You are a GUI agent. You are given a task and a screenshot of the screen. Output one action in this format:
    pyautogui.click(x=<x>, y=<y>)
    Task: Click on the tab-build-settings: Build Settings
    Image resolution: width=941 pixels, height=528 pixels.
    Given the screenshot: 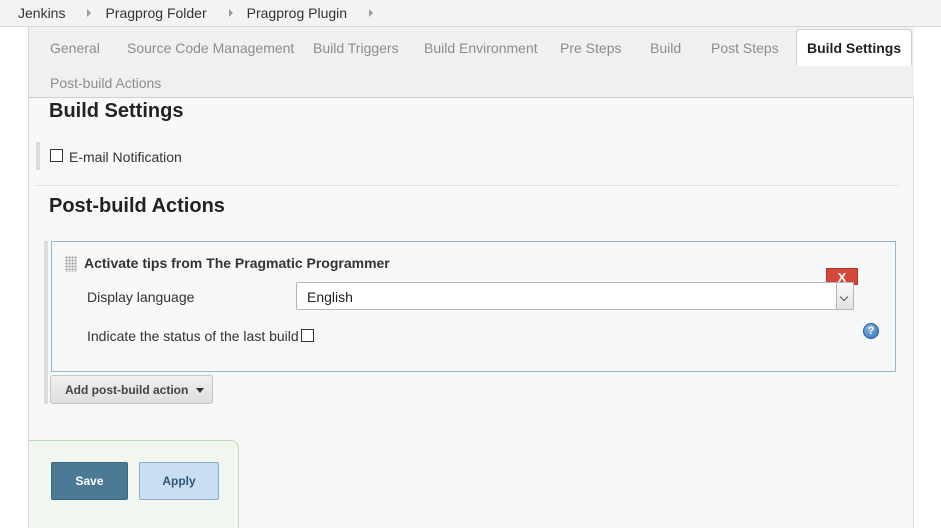 What is the action you would take?
    pyautogui.click(x=854, y=47)
    